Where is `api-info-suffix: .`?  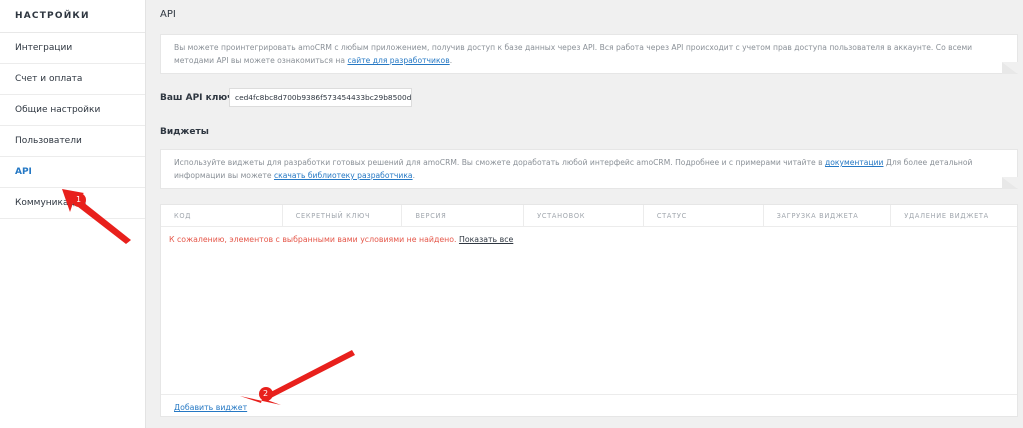
api-info-suffix: . is located at coordinates (451, 60).